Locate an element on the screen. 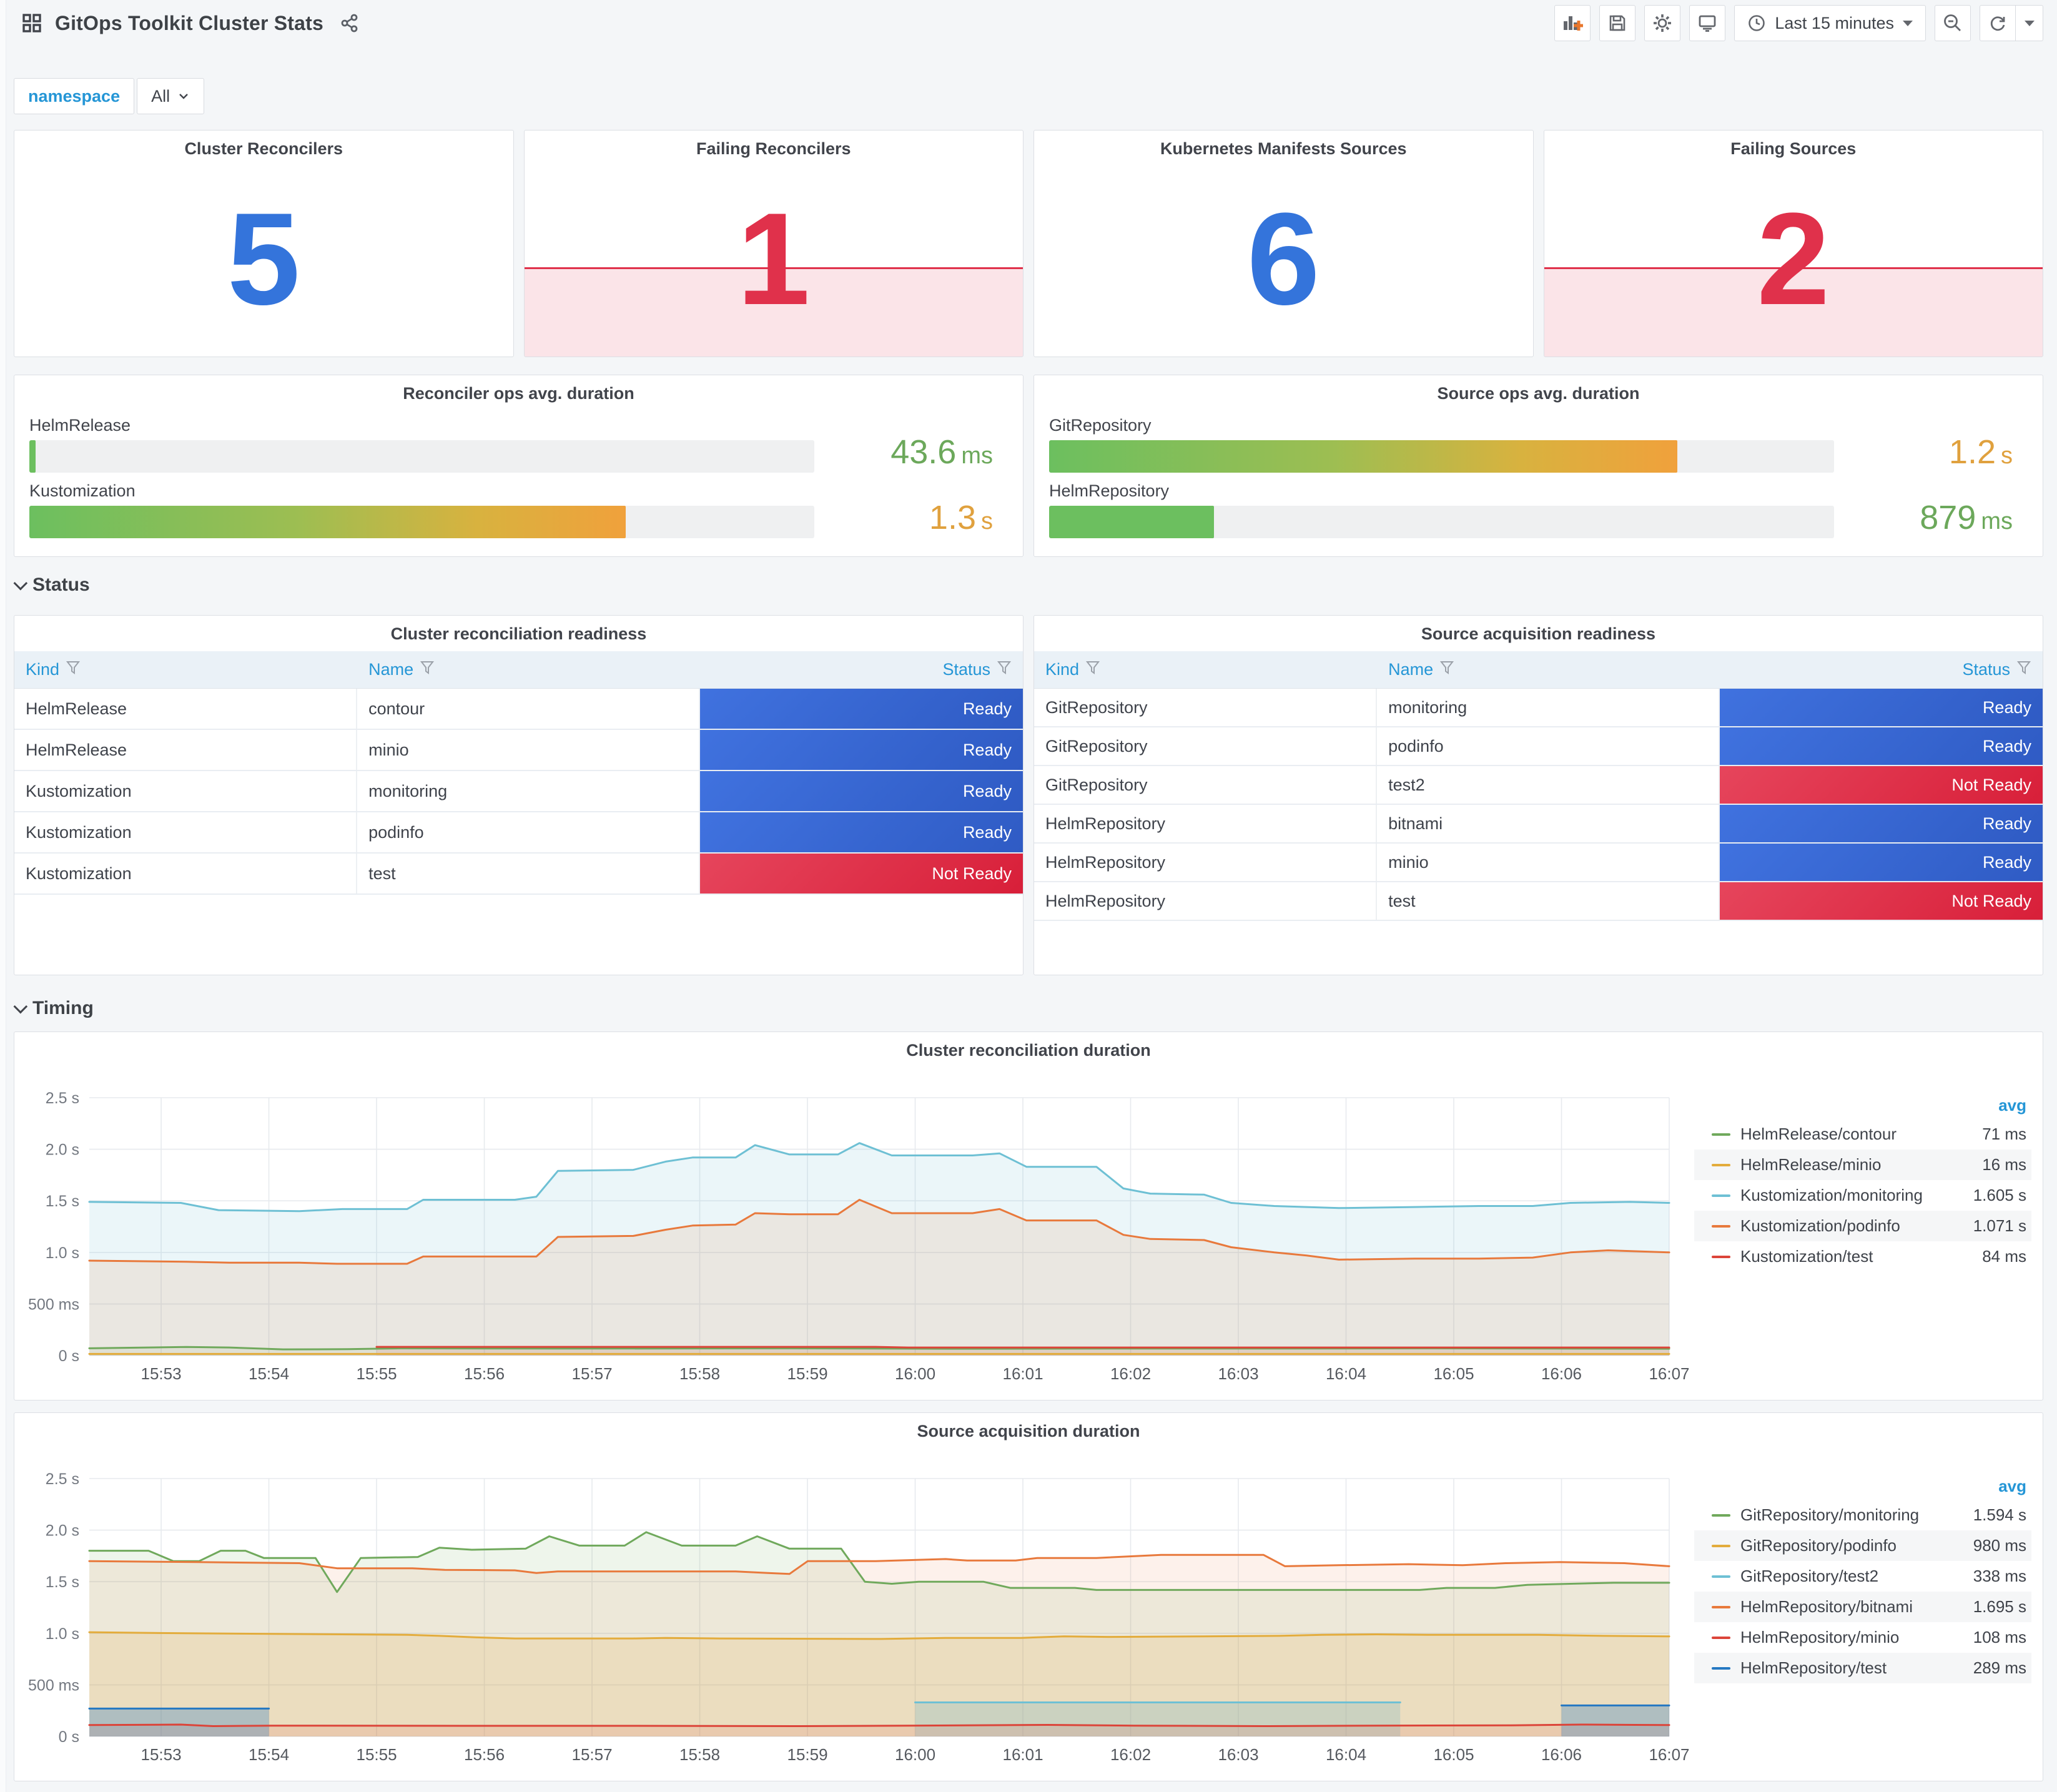 The height and width of the screenshot is (1792, 2057). gauge-body: GitRepository 1.2 s HelmRepository 879 ms is located at coordinates (1539, 470).